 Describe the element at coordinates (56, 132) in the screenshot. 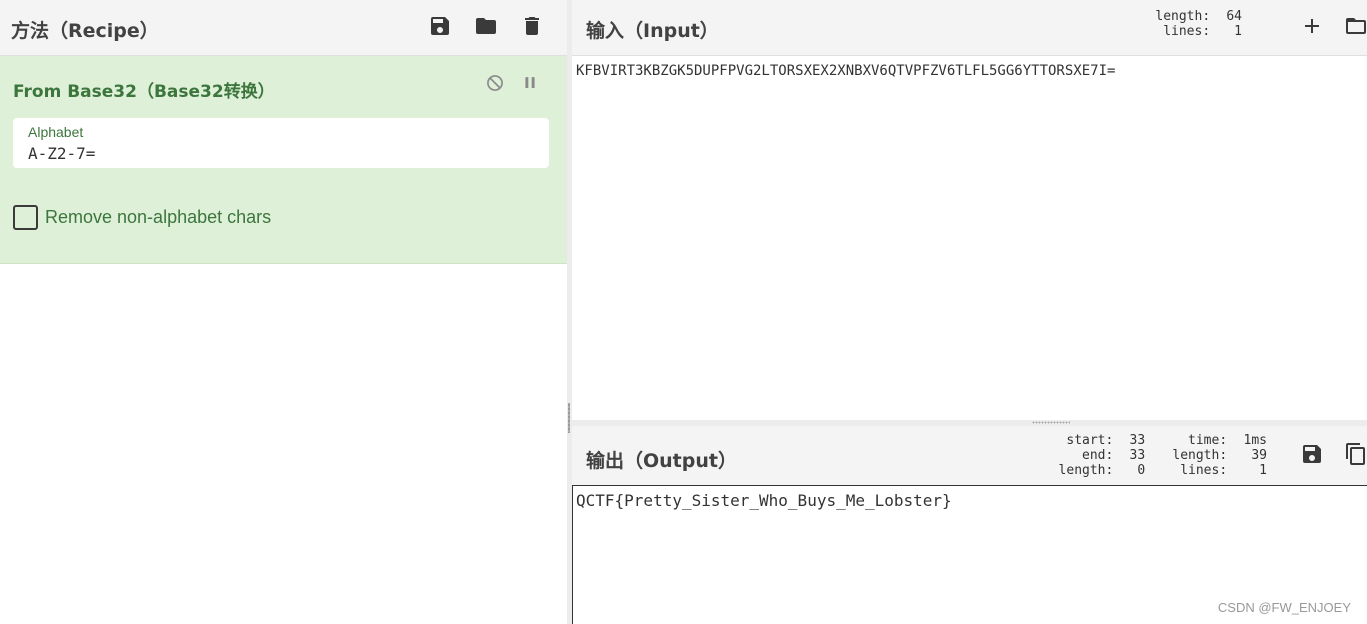

I see `alphabet-label: Alphabet` at that location.